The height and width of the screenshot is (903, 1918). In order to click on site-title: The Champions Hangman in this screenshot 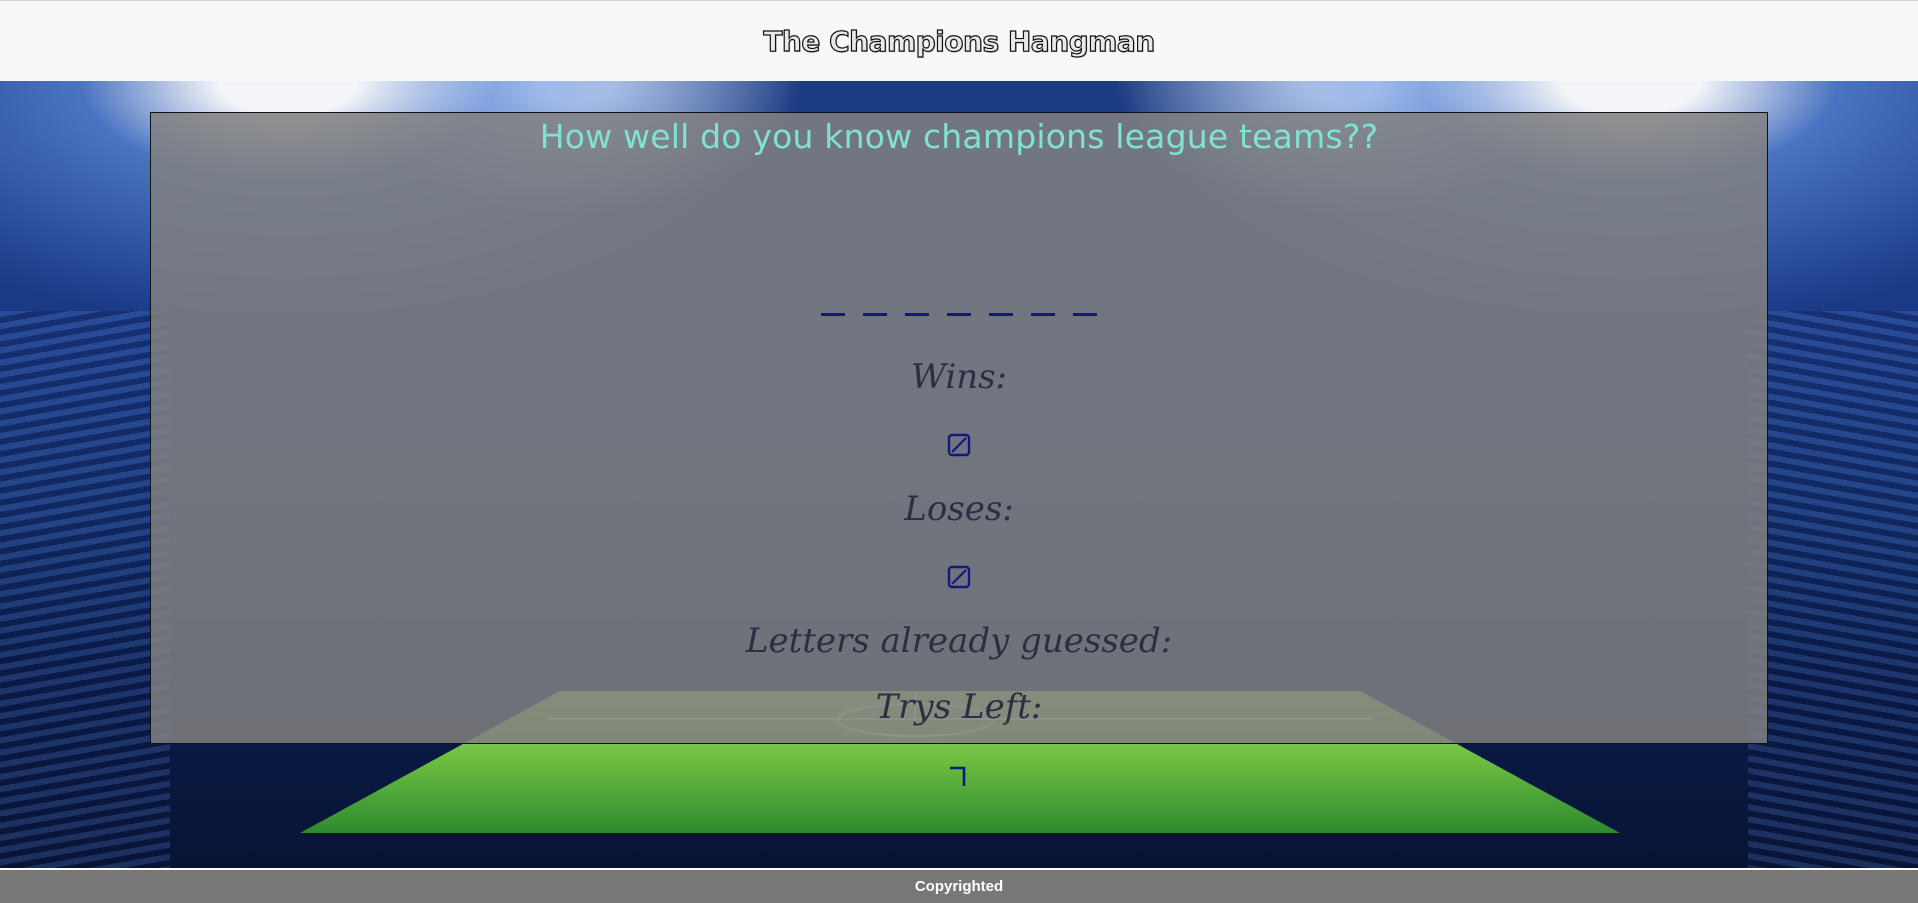, I will do `click(959, 41)`.